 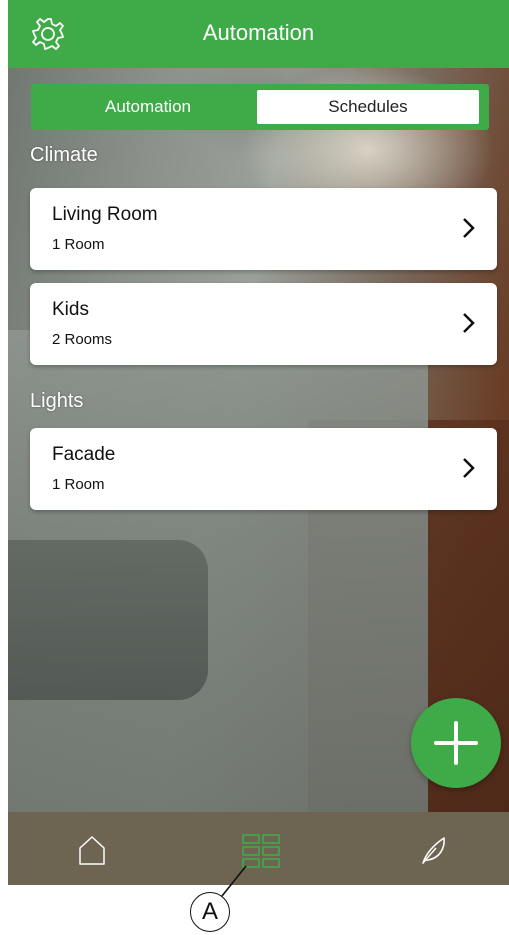 What do you see at coordinates (210, 912) in the screenshot?
I see `callout-label: A` at bounding box center [210, 912].